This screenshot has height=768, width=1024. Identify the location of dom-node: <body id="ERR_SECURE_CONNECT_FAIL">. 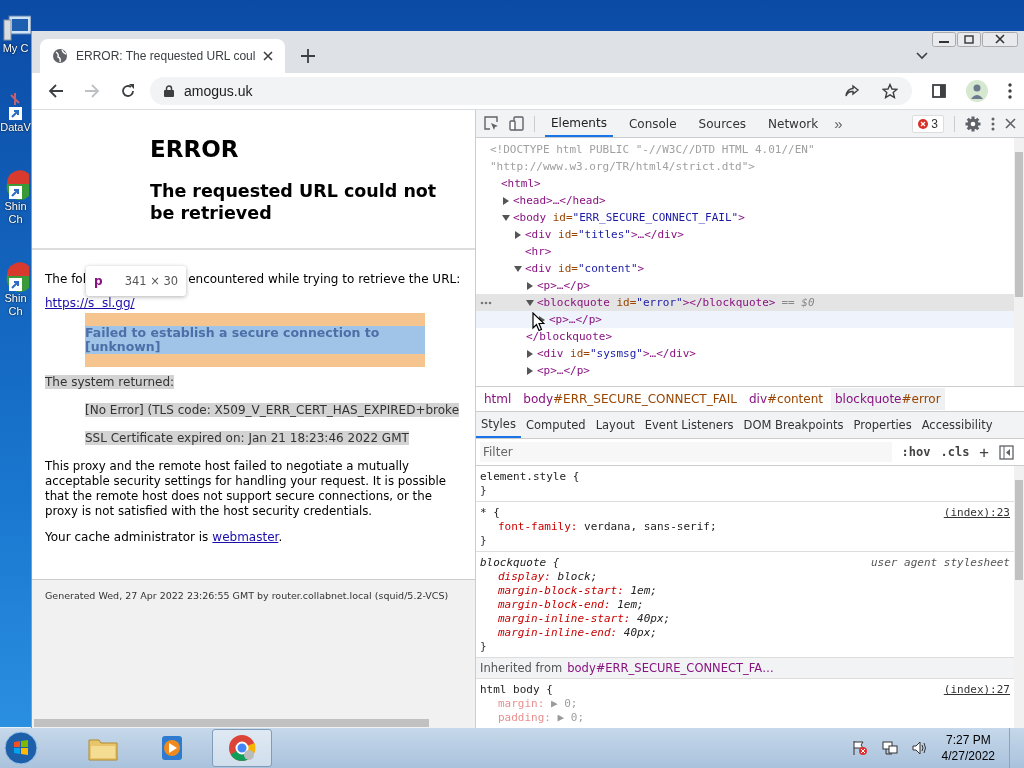
(629, 217).